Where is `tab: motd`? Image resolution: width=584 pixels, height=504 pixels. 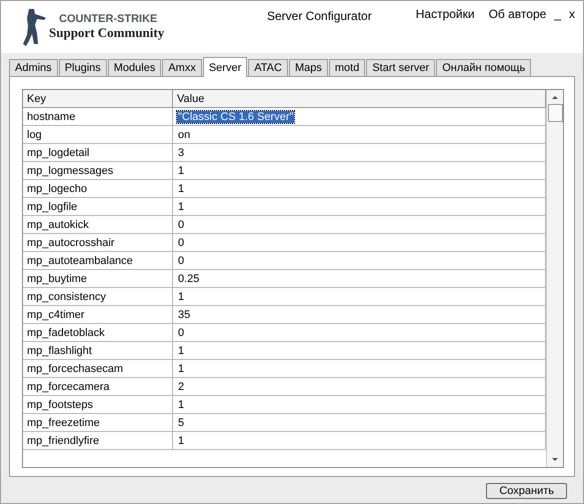 tab: motd is located at coordinates (347, 67).